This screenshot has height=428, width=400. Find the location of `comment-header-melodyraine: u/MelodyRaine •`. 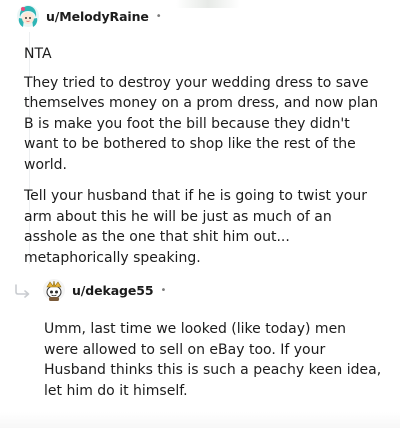

comment-header-melodyraine: u/MelodyRaine • is located at coordinates (89, 16).